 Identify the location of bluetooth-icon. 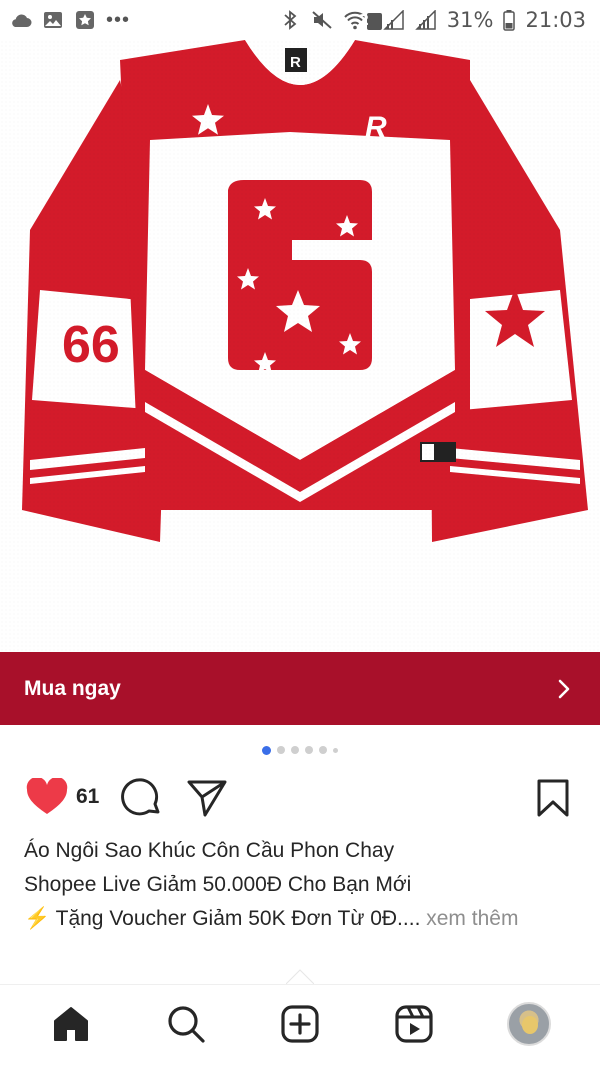
(290, 20).